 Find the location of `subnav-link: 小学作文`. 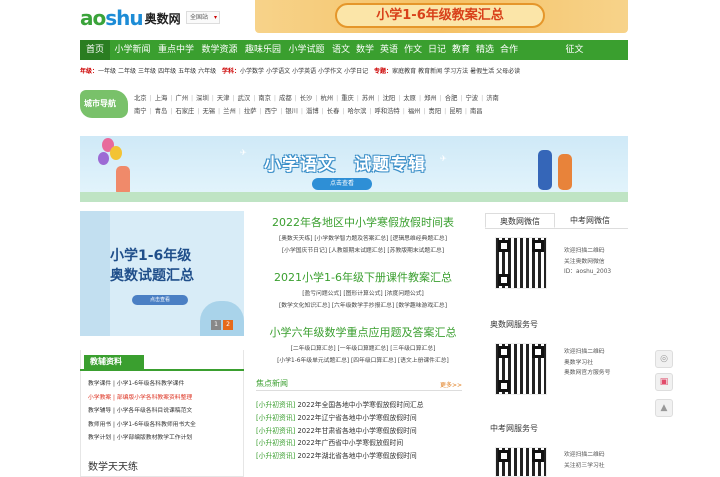

subnav-link: 小学作文 is located at coordinates (330, 71).